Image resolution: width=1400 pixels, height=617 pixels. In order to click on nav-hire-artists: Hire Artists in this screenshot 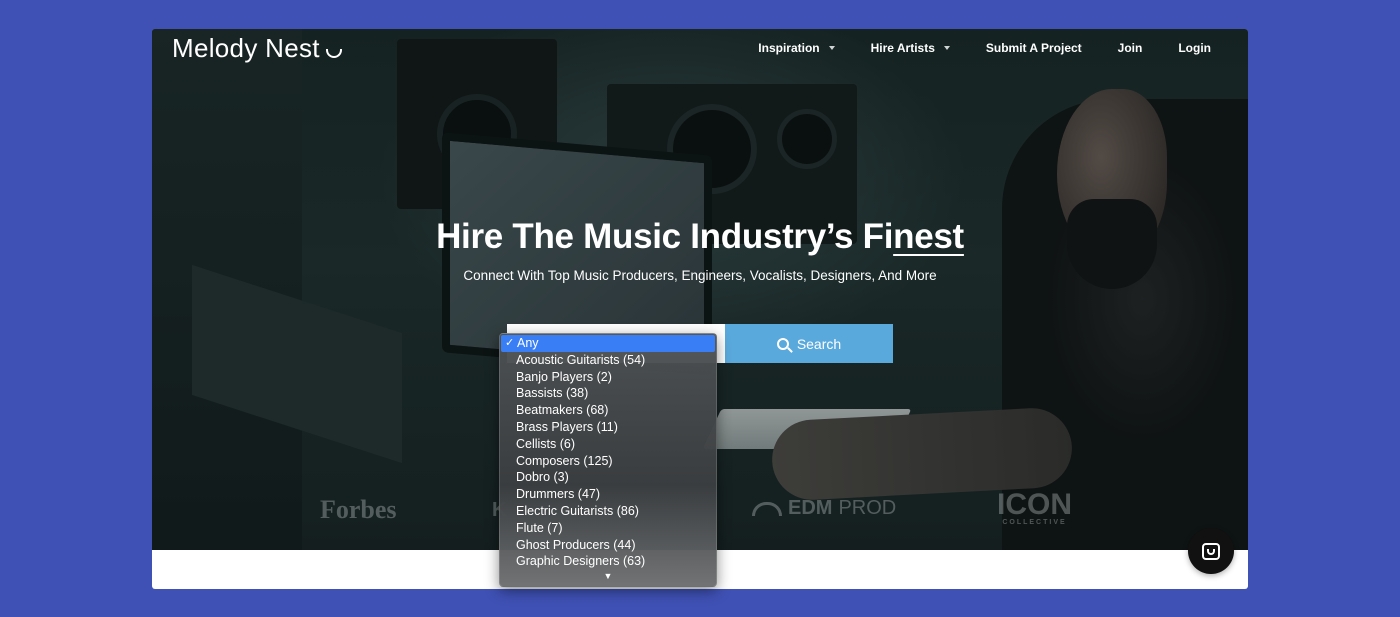, I will do `click(910, 48)`.